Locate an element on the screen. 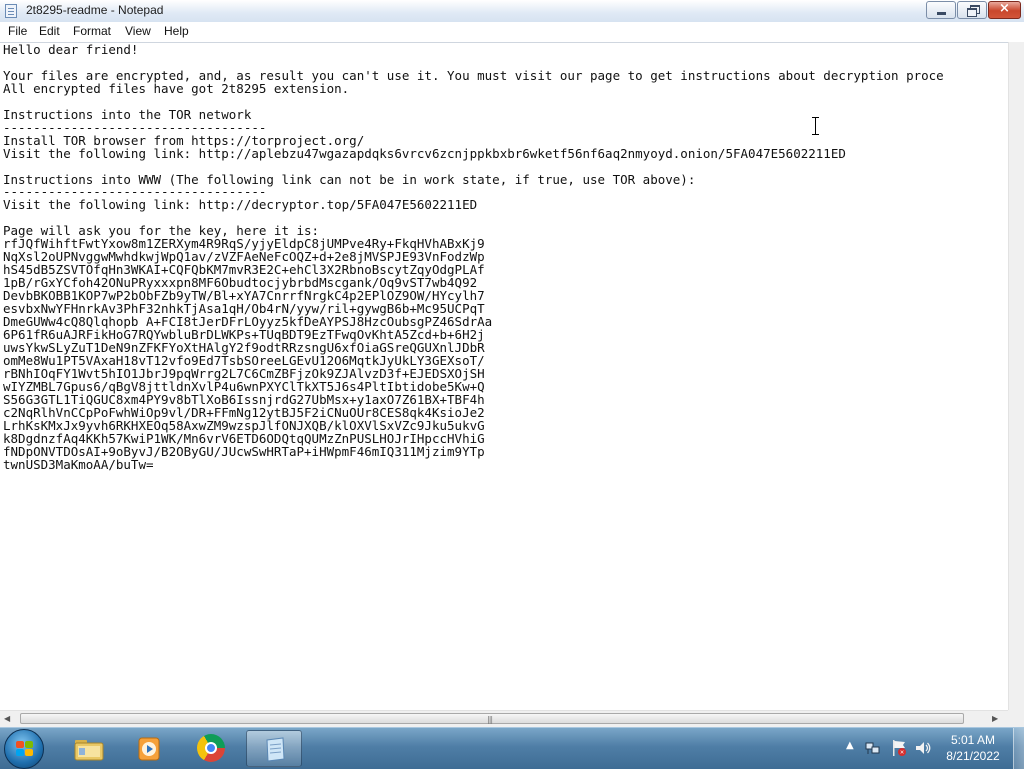  horizontal-scrollbar: ◀ ||| ▶ is located at coordinates (504, 718).